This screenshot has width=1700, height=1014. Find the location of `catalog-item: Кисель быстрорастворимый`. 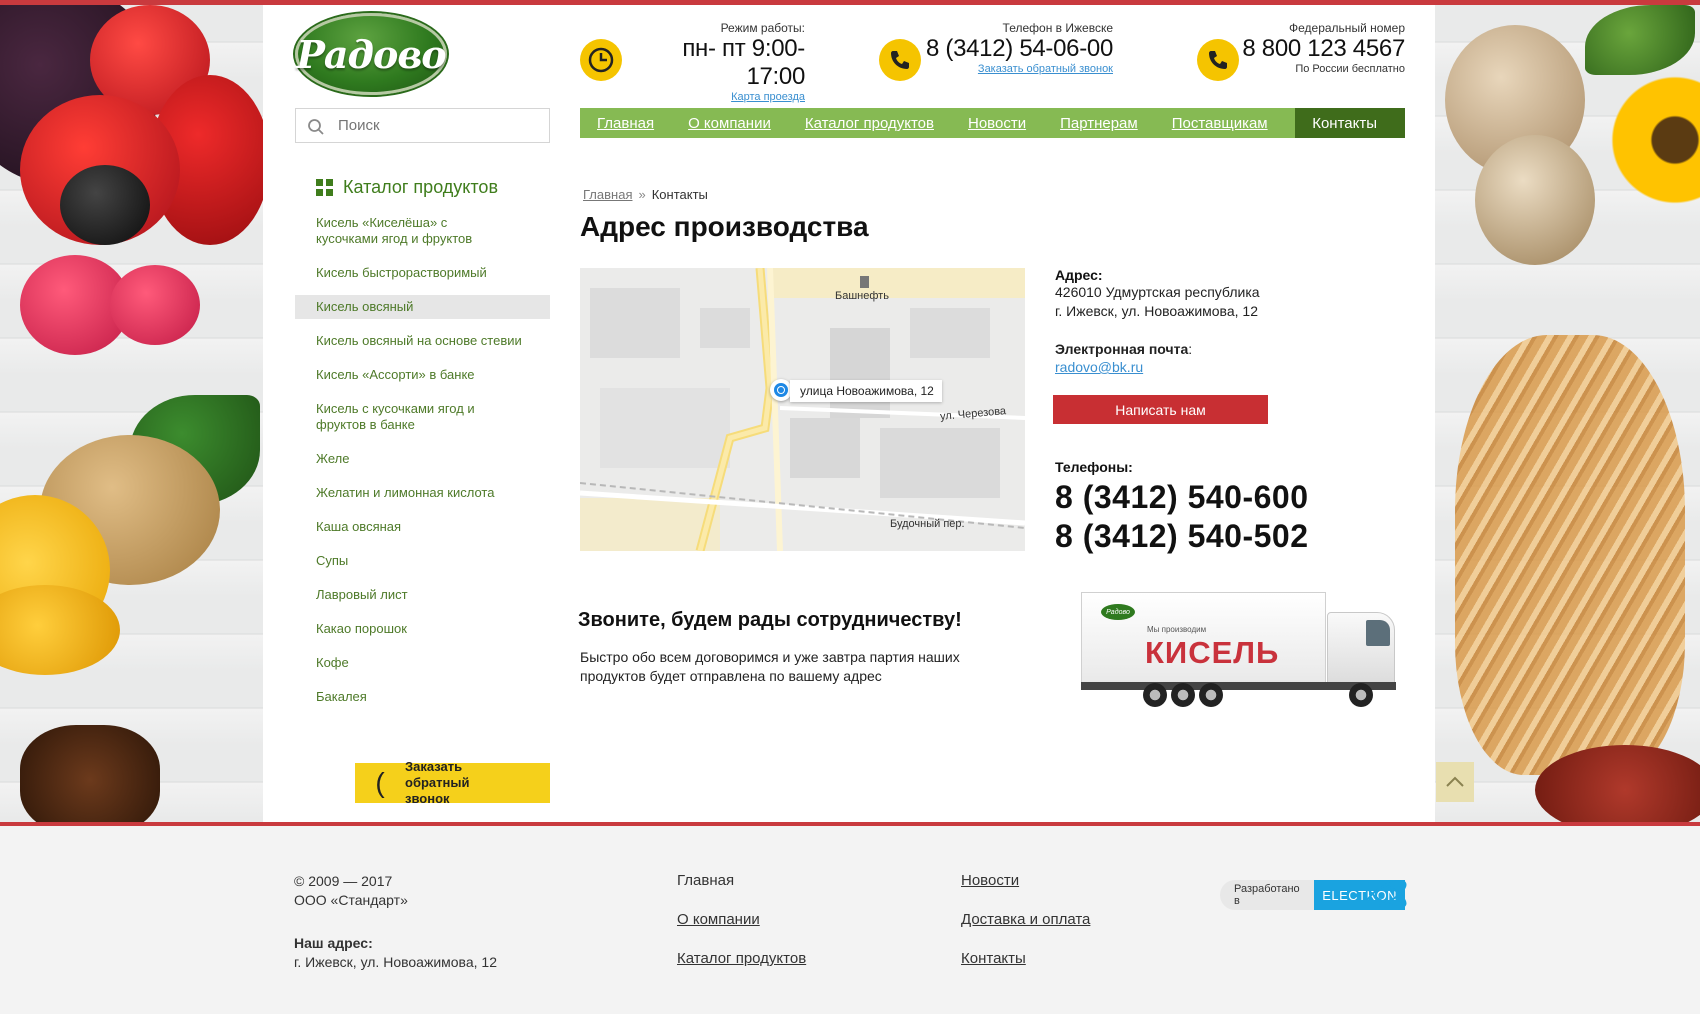

catalog-item: Кисель быстрорастворимый is located at coordinates (422, 273).